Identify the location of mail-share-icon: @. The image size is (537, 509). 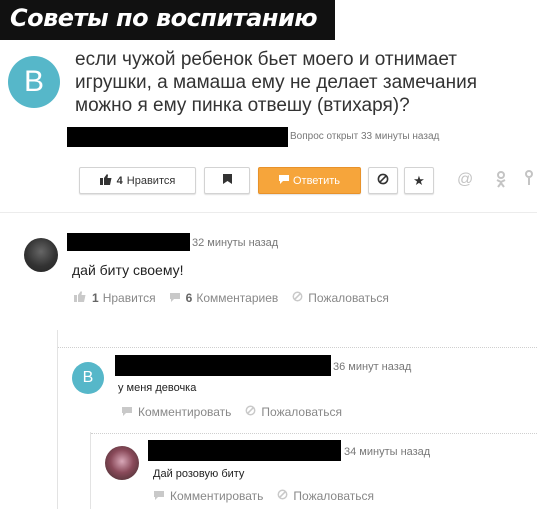
(465, 180).